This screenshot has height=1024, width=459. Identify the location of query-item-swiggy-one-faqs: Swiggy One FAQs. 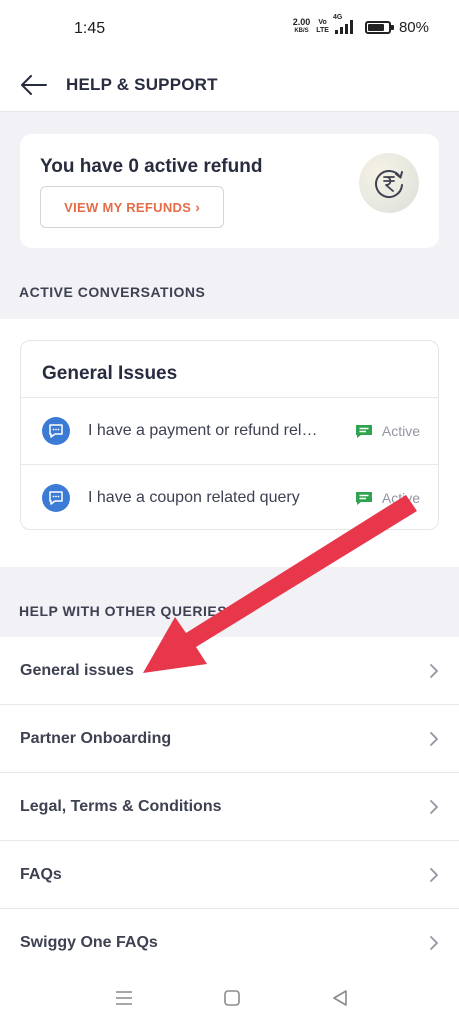
(229, 940).